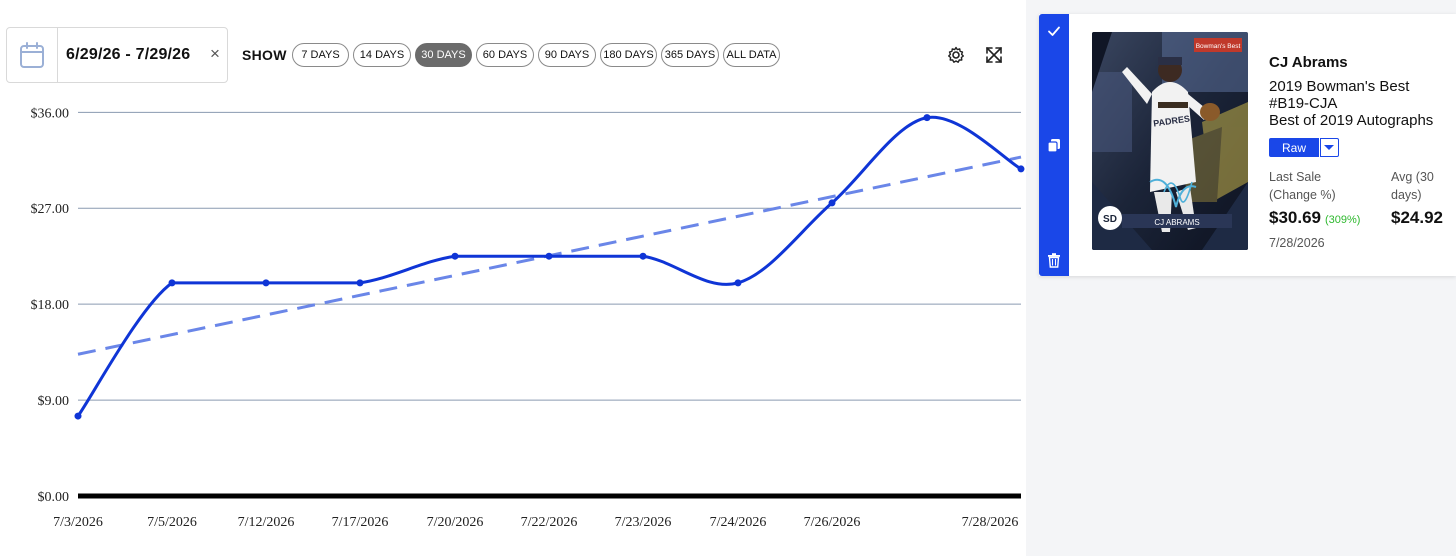  I want to click on grade-select: Raw, so click(1294, 147).